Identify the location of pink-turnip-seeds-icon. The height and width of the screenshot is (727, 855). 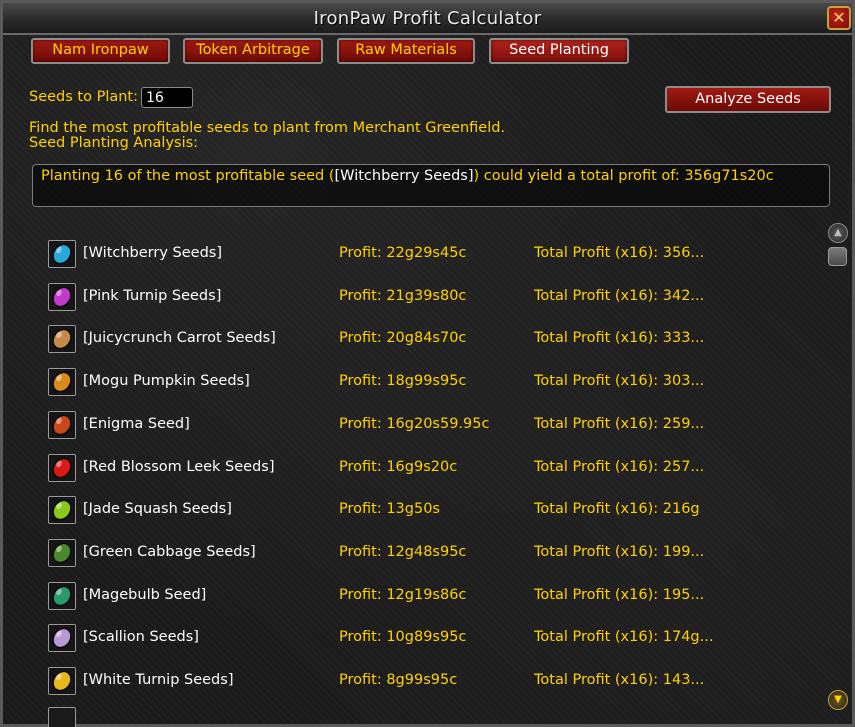
(62, 297).